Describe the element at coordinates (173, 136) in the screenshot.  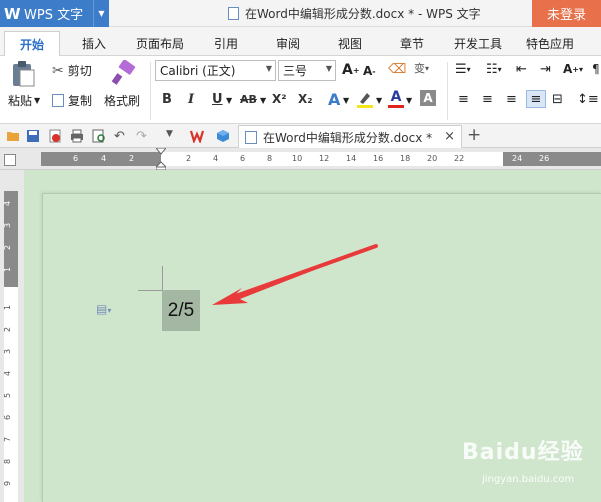
I see `customize-toolbar-icon: ▼` at that location.